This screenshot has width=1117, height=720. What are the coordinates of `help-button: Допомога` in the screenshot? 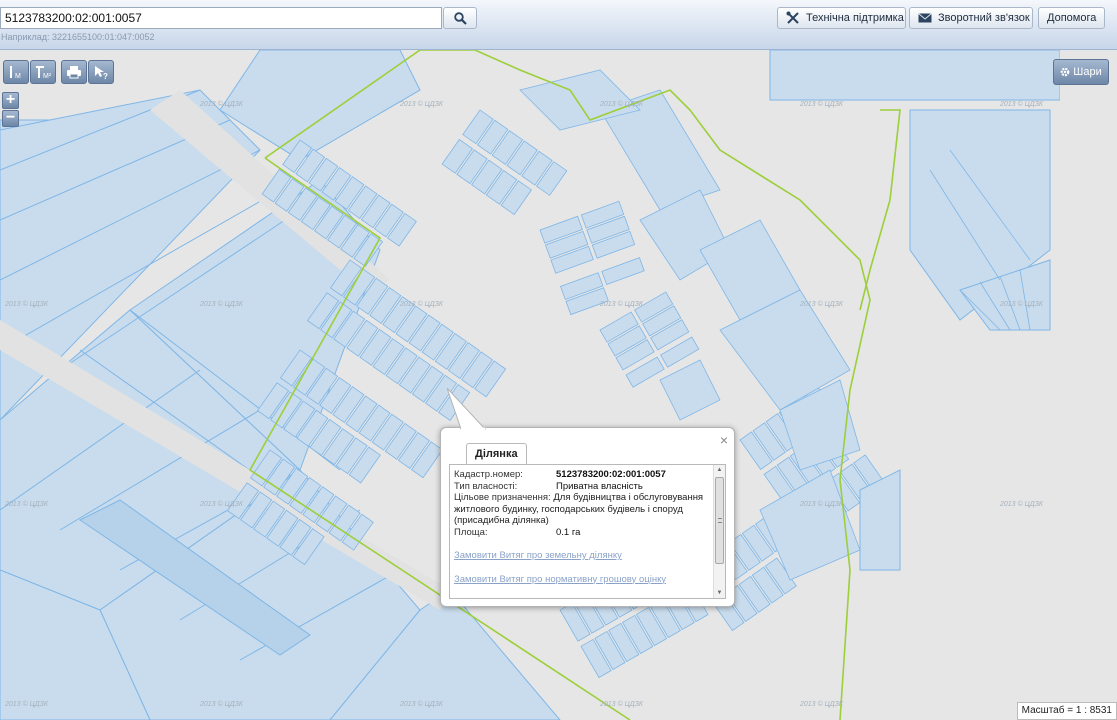 It's located at (1071, 18).